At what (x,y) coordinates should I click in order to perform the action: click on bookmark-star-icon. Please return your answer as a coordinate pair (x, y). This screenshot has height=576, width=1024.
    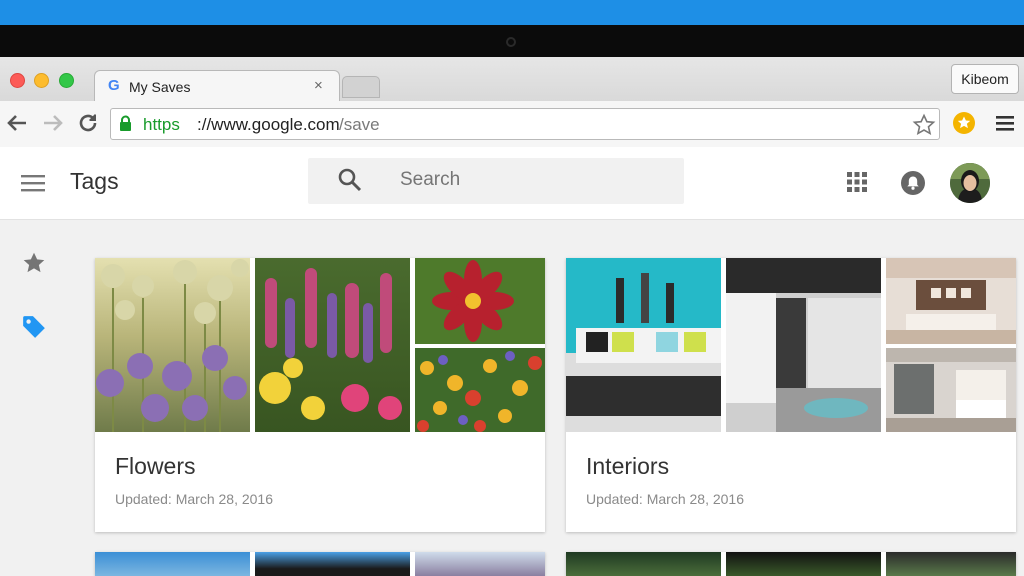
    Looking at the image, I should click on (924, 125).